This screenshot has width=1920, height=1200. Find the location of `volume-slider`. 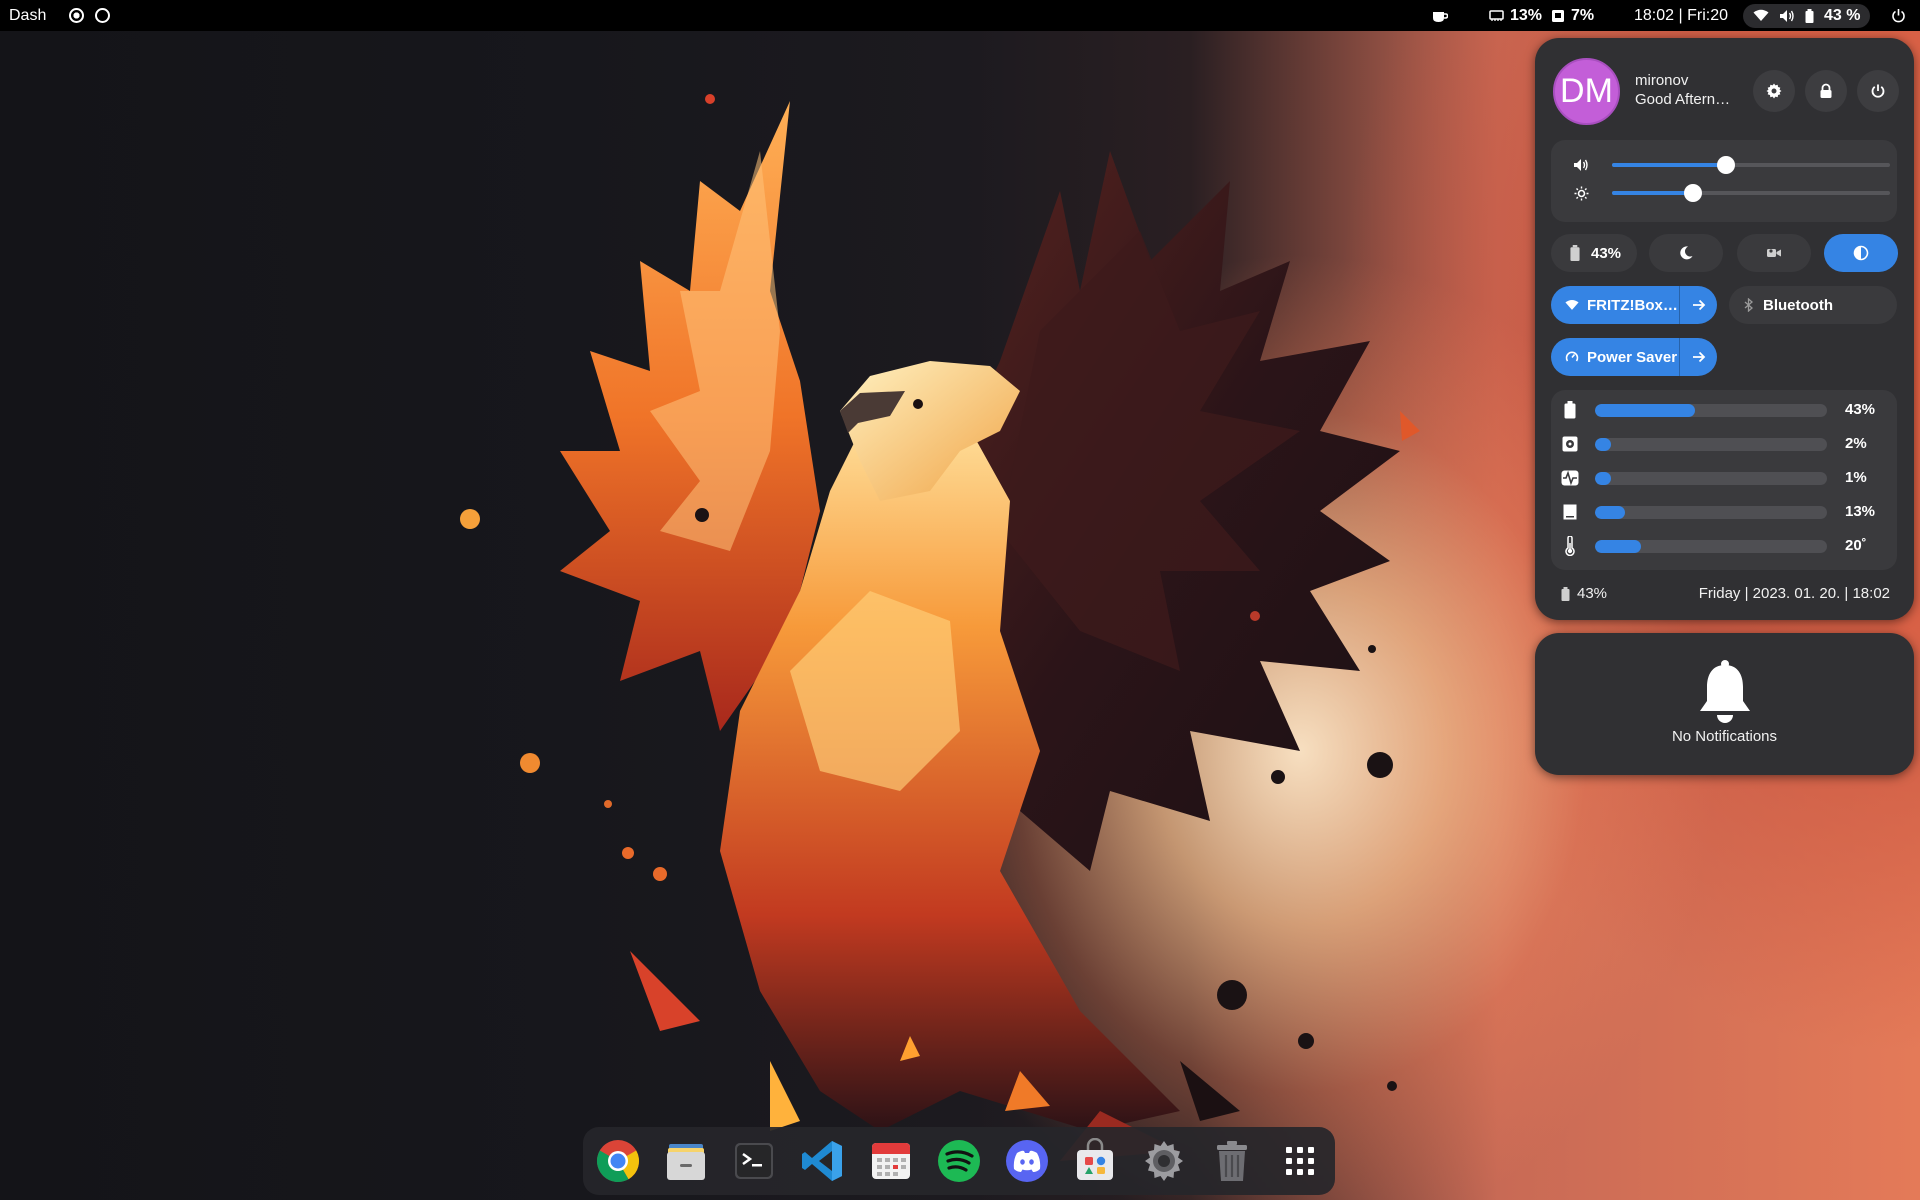

volume-slider is located at coordinates (1751, 165).